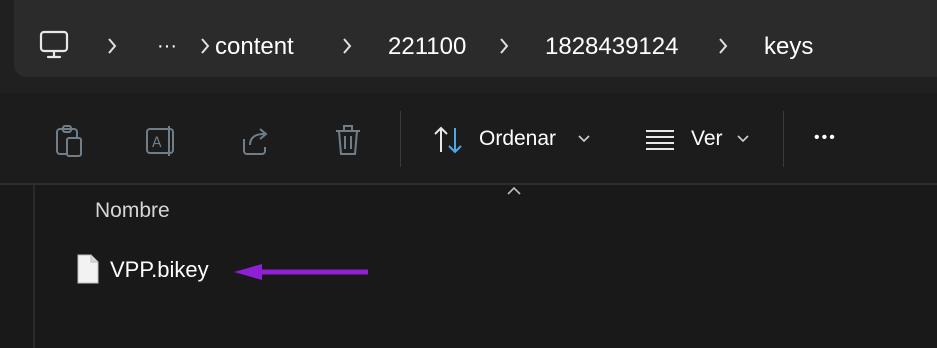 This screenshot has height=348, width=937. I want to click on rename-icon: A, so click(162, 141).